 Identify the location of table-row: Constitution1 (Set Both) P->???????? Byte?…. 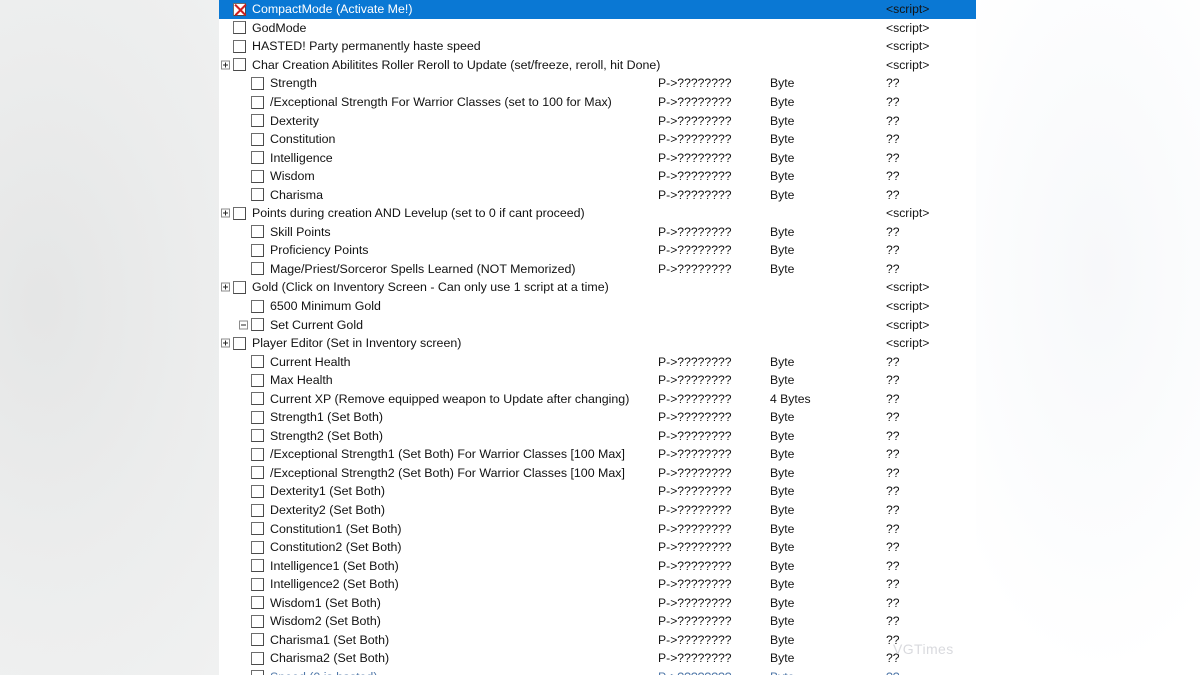
(597, 528).